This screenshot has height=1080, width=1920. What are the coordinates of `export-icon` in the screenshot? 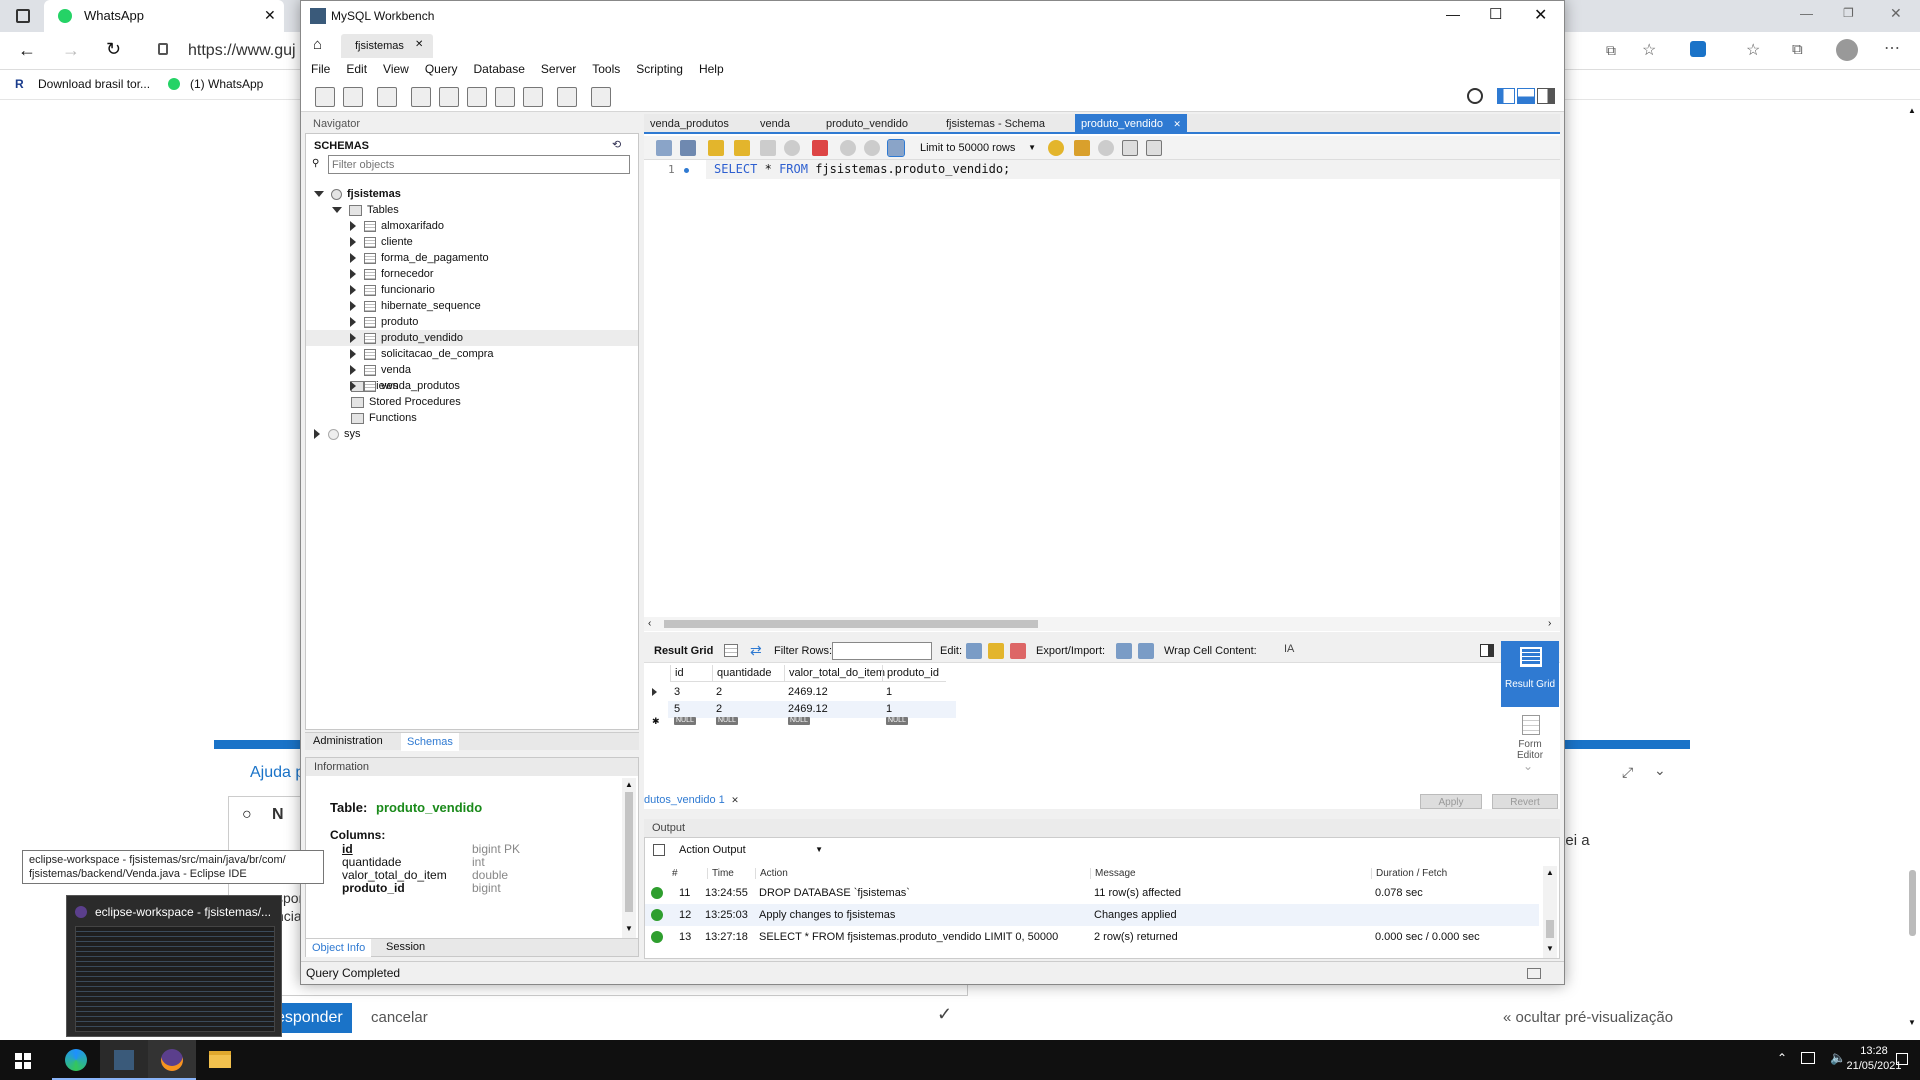 It's located at (1124, 651).